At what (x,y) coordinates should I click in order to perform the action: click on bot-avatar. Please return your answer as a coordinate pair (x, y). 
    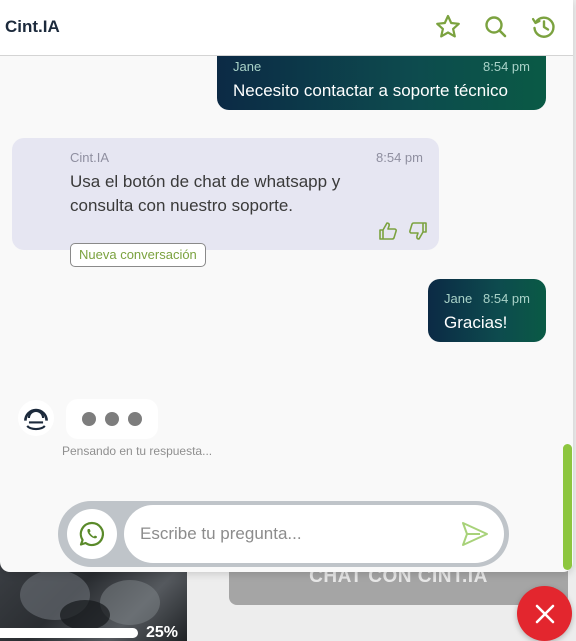
    Looking at the image, I should click on (36, 418).